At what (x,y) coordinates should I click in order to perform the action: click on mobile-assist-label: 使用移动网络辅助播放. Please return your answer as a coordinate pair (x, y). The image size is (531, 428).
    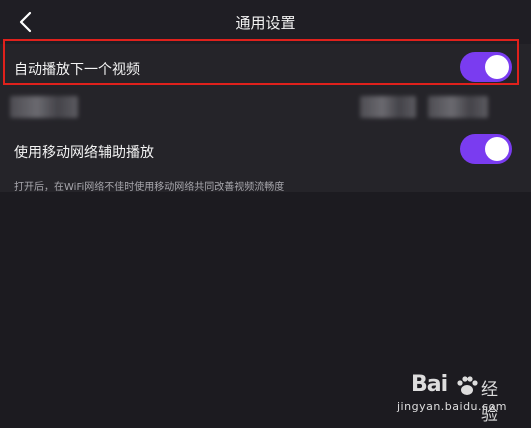
    Looking at the image, I should click on (84, 153).